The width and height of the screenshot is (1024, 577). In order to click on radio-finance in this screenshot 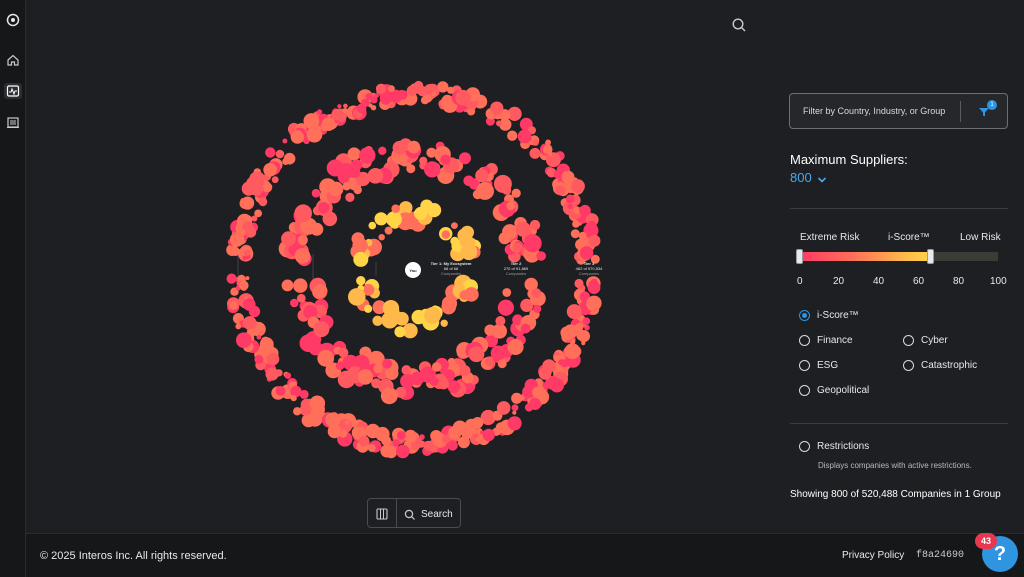, I will do `click(804, 340)`.